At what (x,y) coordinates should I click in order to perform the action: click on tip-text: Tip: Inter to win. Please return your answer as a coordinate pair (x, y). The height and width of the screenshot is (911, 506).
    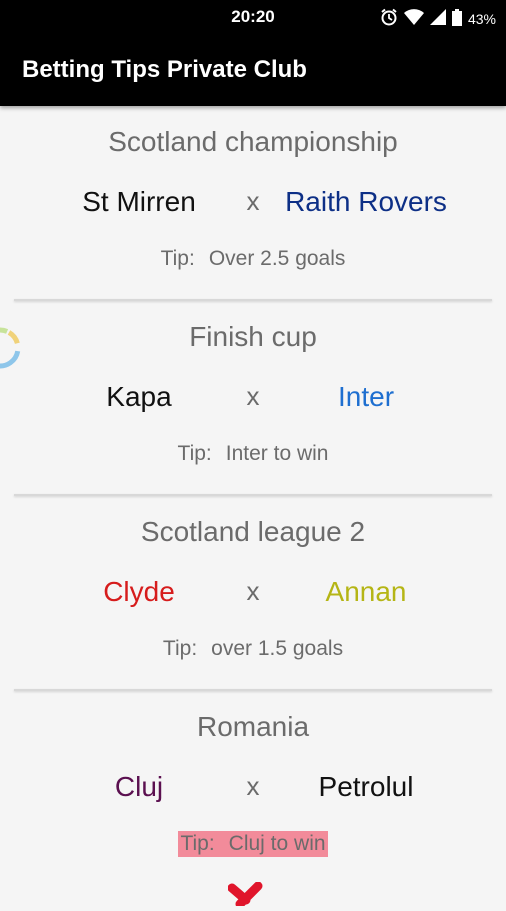
    Looking at the image, I should click on (253, 454).